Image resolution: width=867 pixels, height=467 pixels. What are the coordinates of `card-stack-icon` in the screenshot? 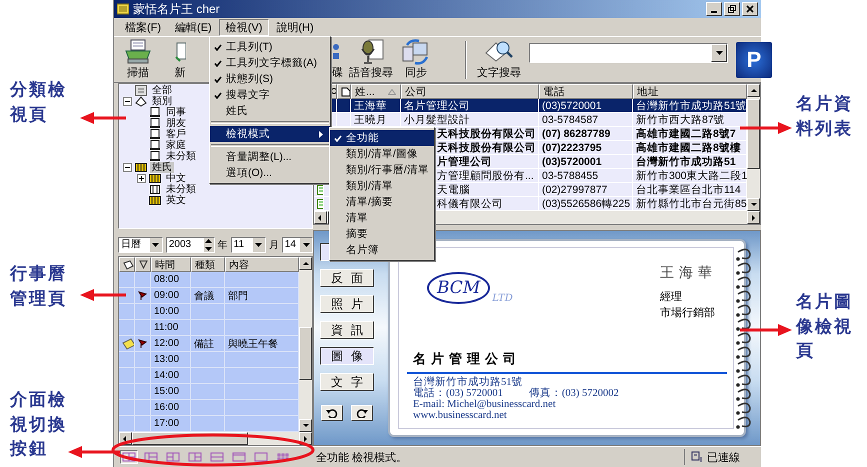 It's located at (155, 134).